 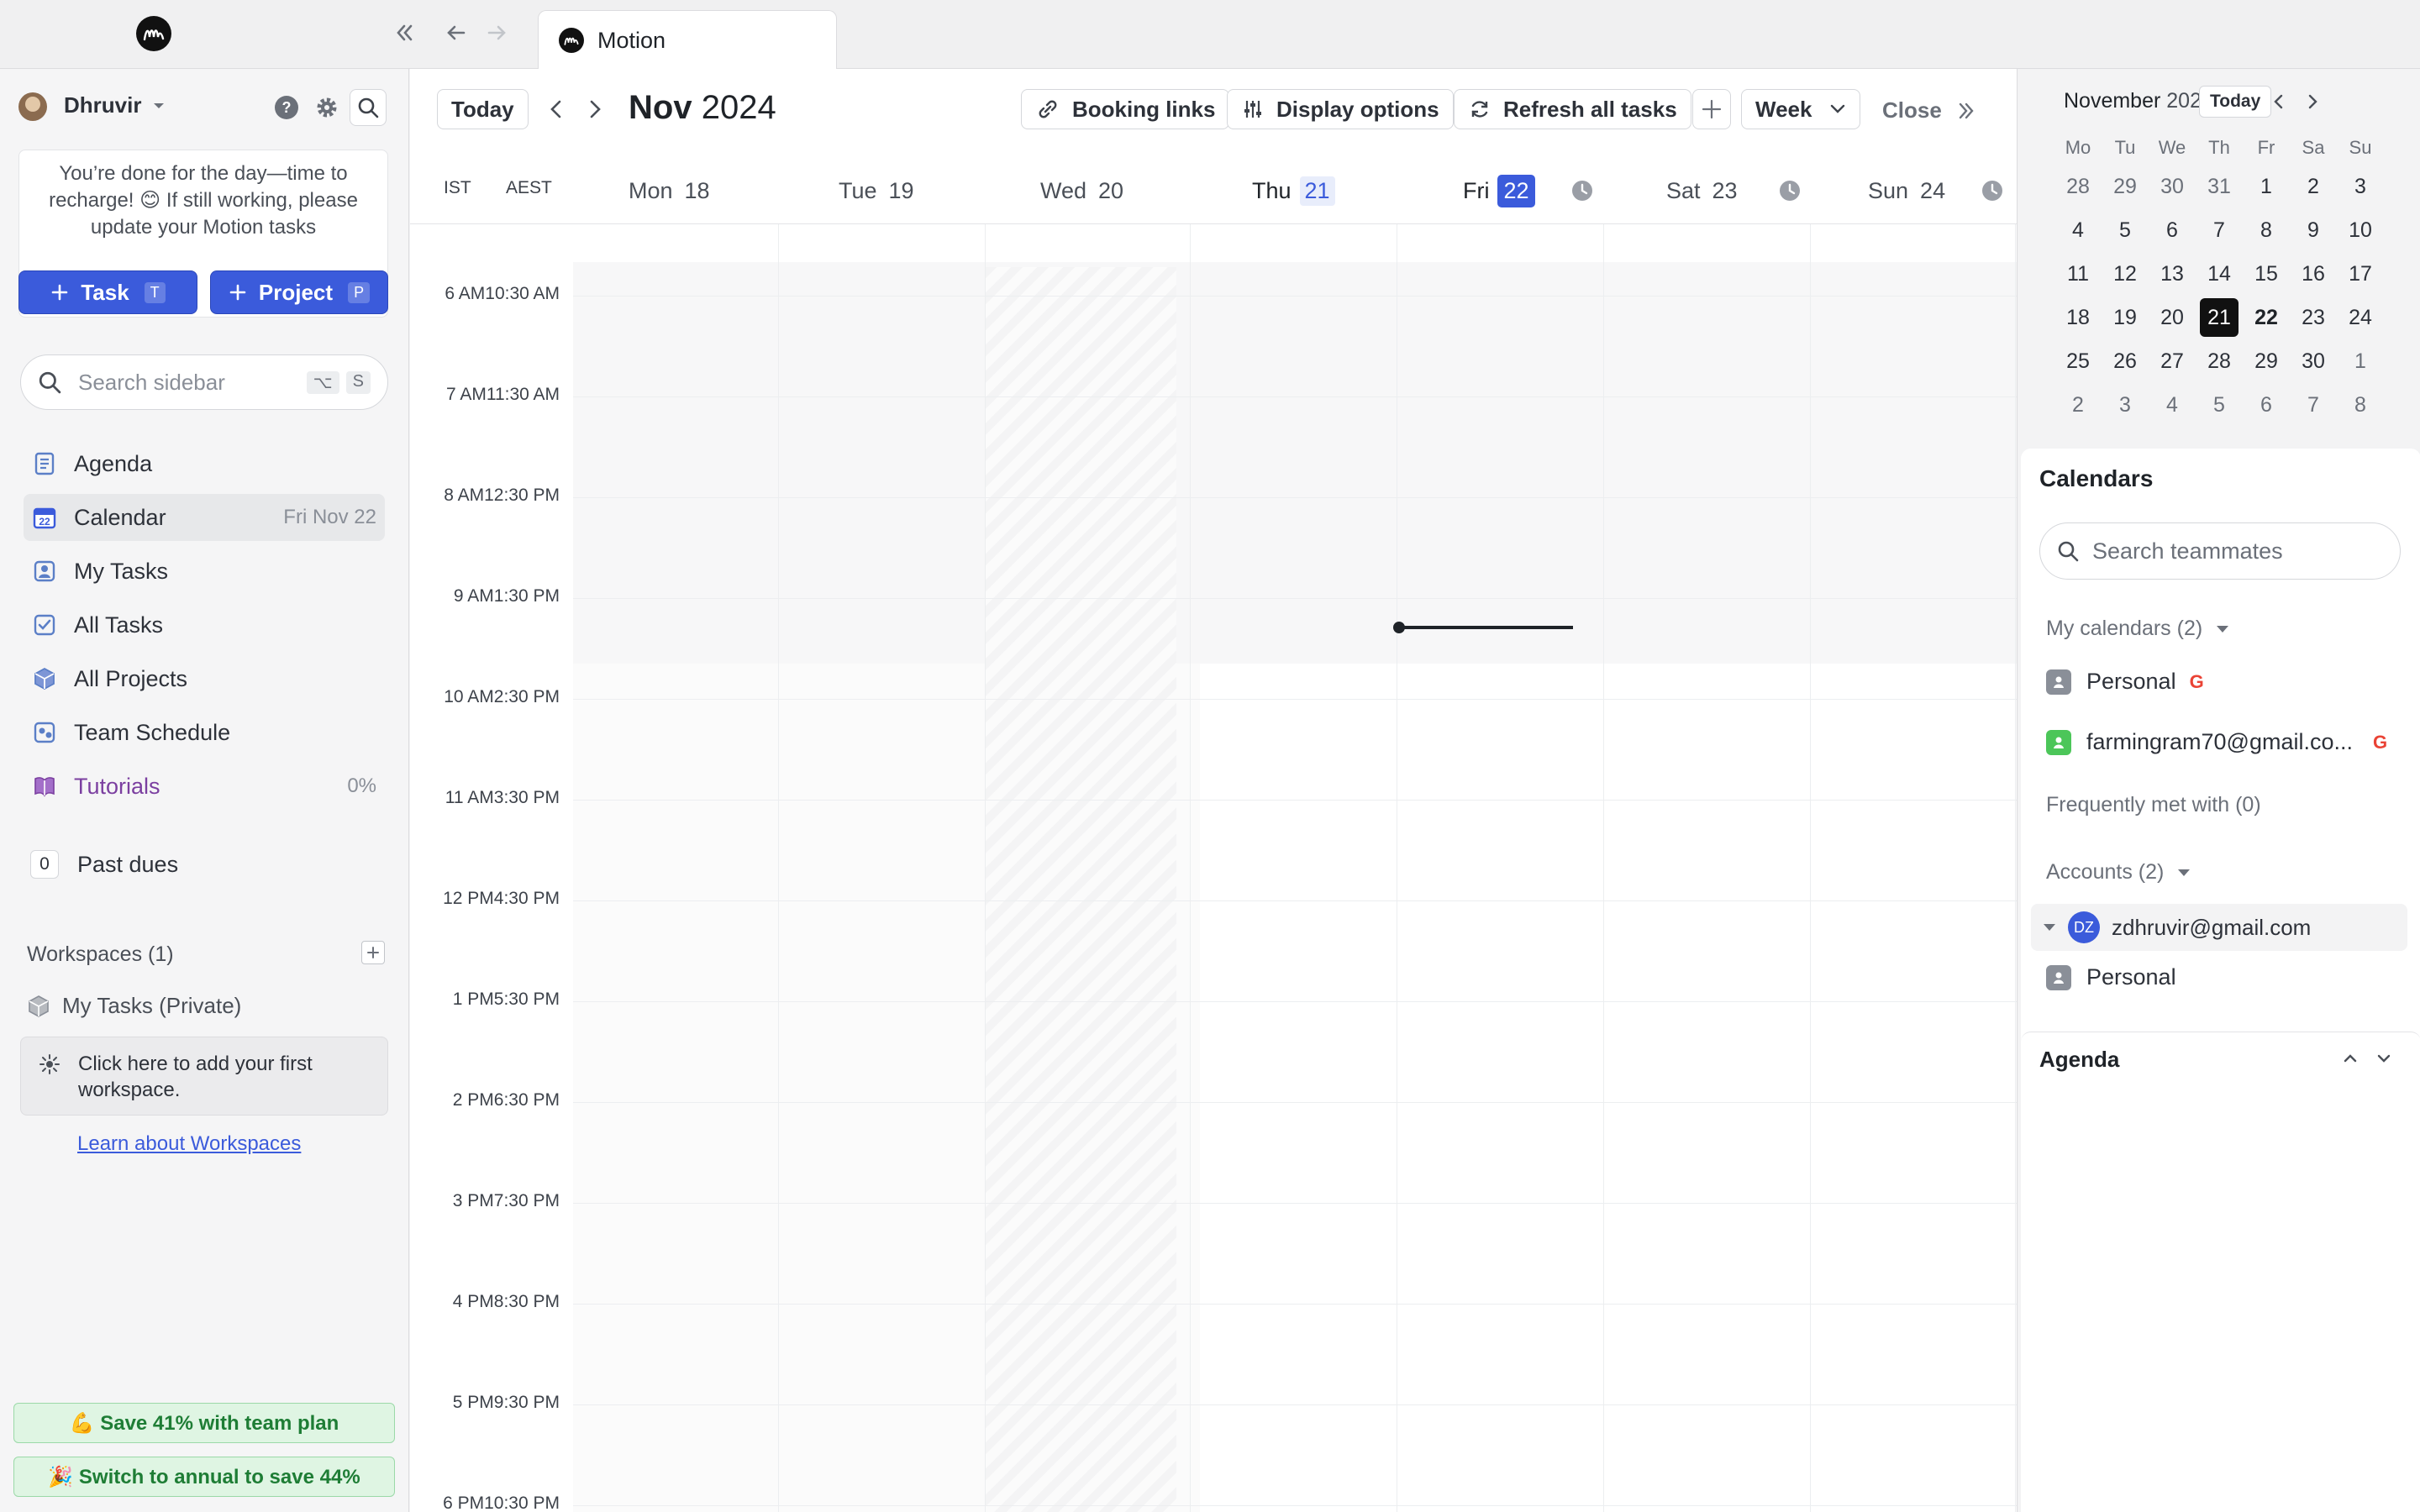 I want to click on day-header-wed: Wed 20, so click(x=1081, y=191).